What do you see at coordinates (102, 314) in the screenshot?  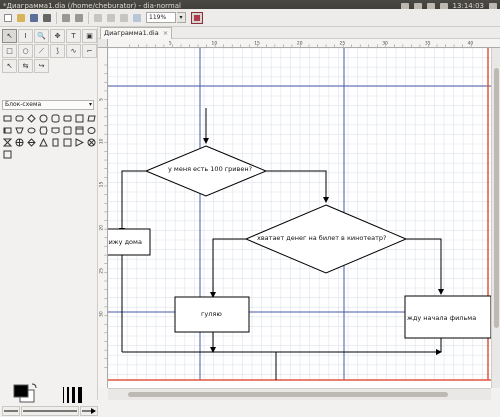 I see `ruler-label: 30` at bounding box center [102, 314].